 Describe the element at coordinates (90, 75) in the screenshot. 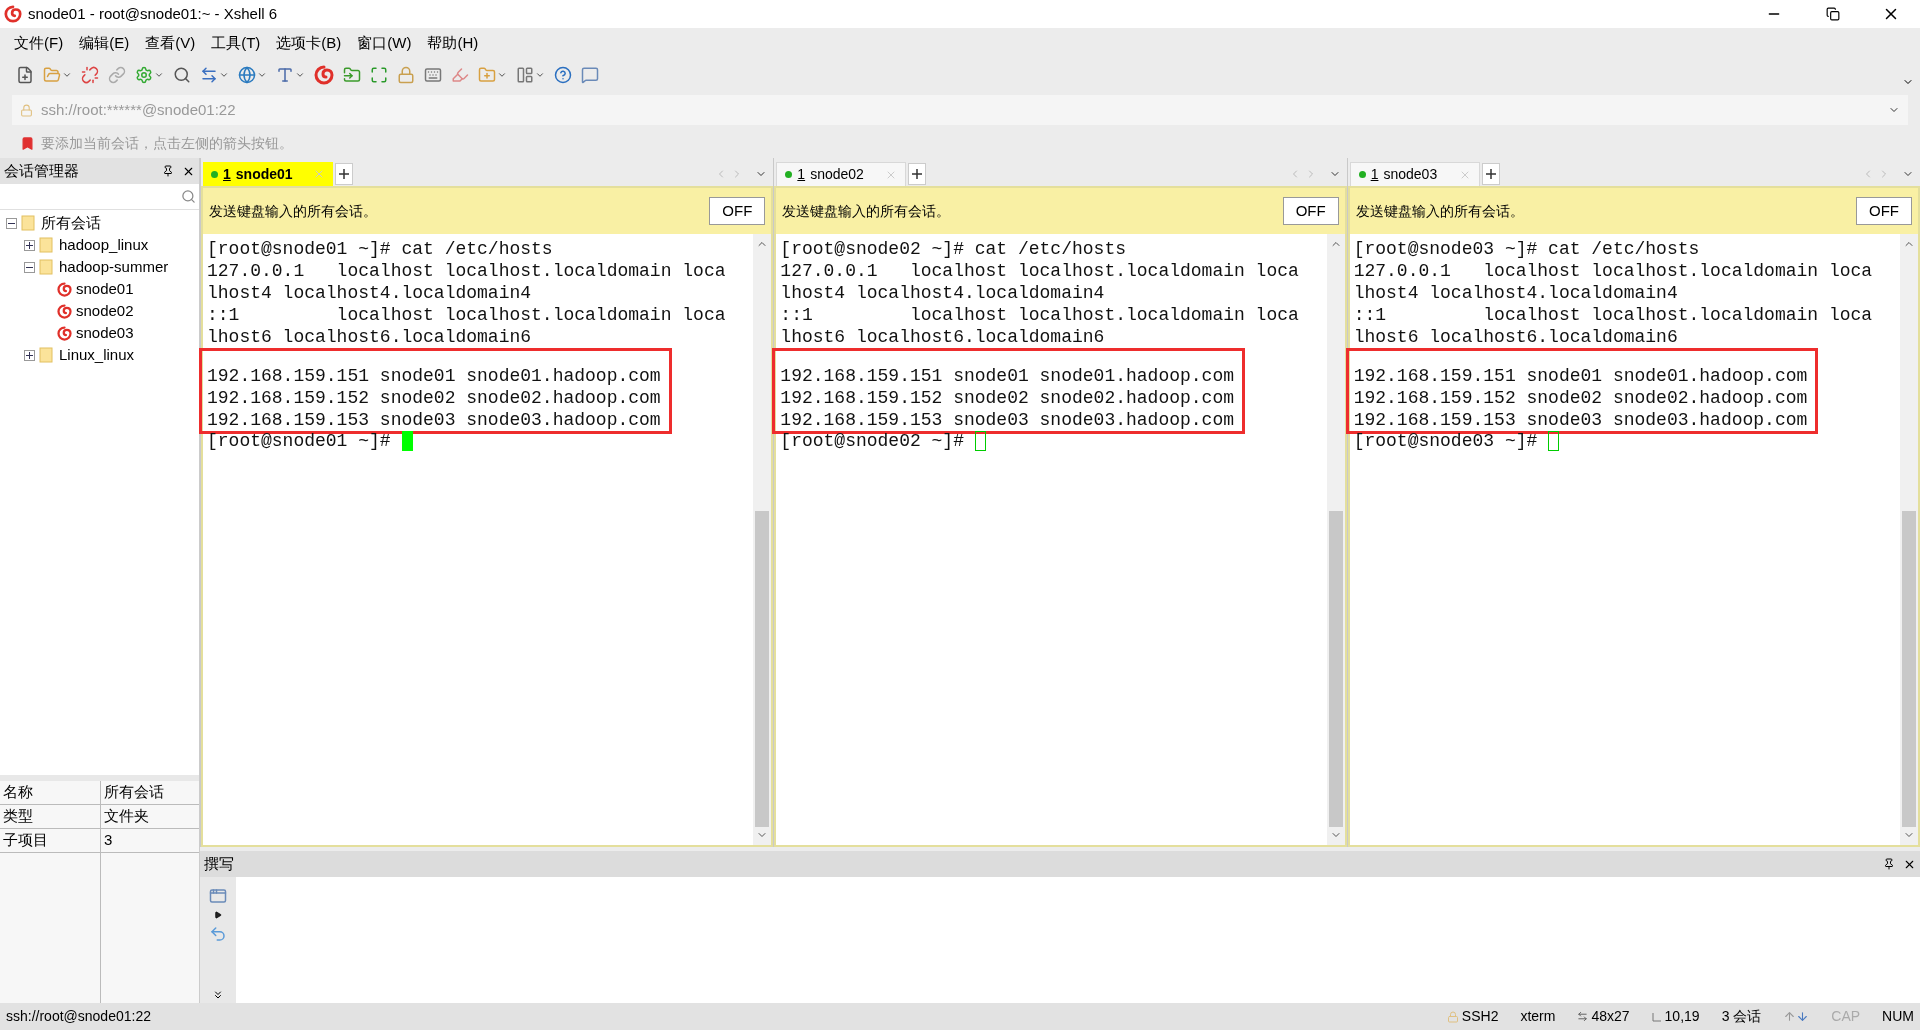

I see `disconnect-icon` at that location.